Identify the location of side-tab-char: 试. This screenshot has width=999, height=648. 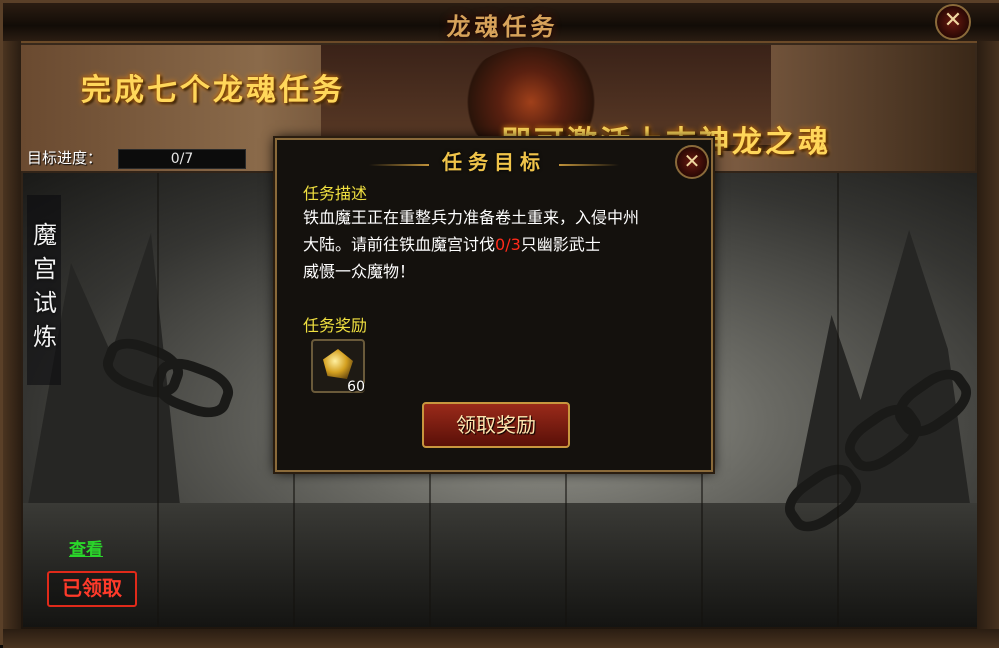
(45, 303).